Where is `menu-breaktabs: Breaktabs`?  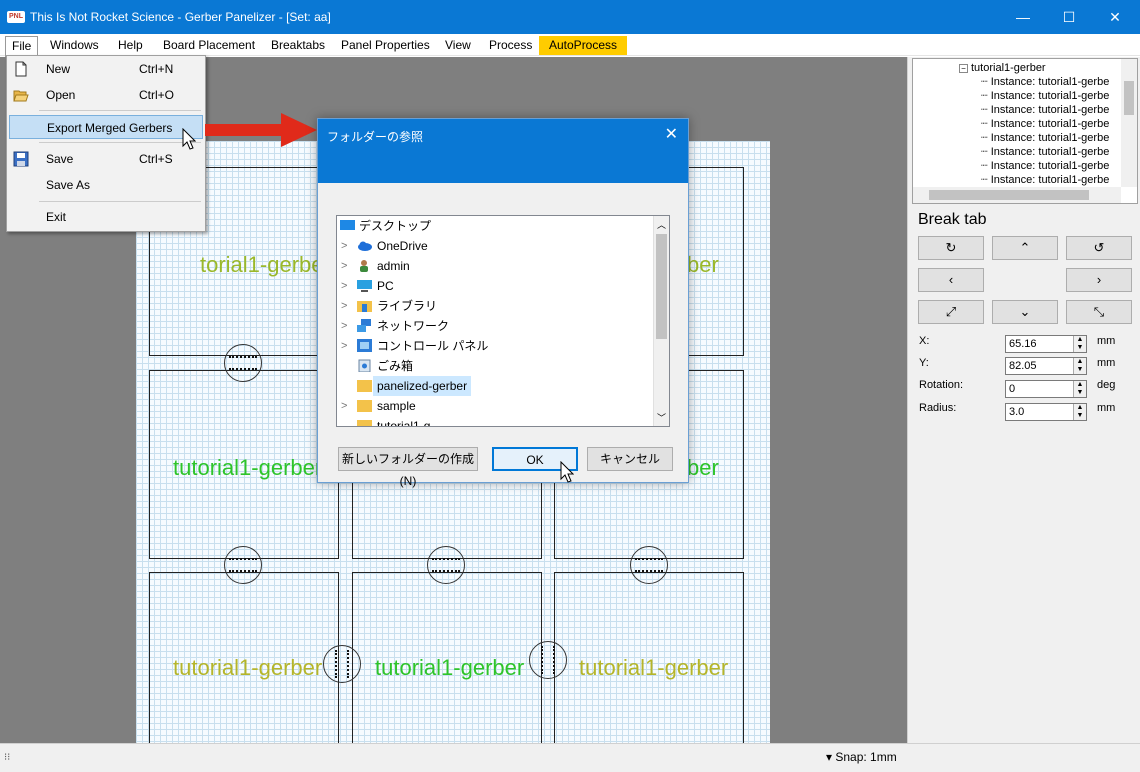
menu-breaktabs: Breaktabs is located at coordinates (298, 45).